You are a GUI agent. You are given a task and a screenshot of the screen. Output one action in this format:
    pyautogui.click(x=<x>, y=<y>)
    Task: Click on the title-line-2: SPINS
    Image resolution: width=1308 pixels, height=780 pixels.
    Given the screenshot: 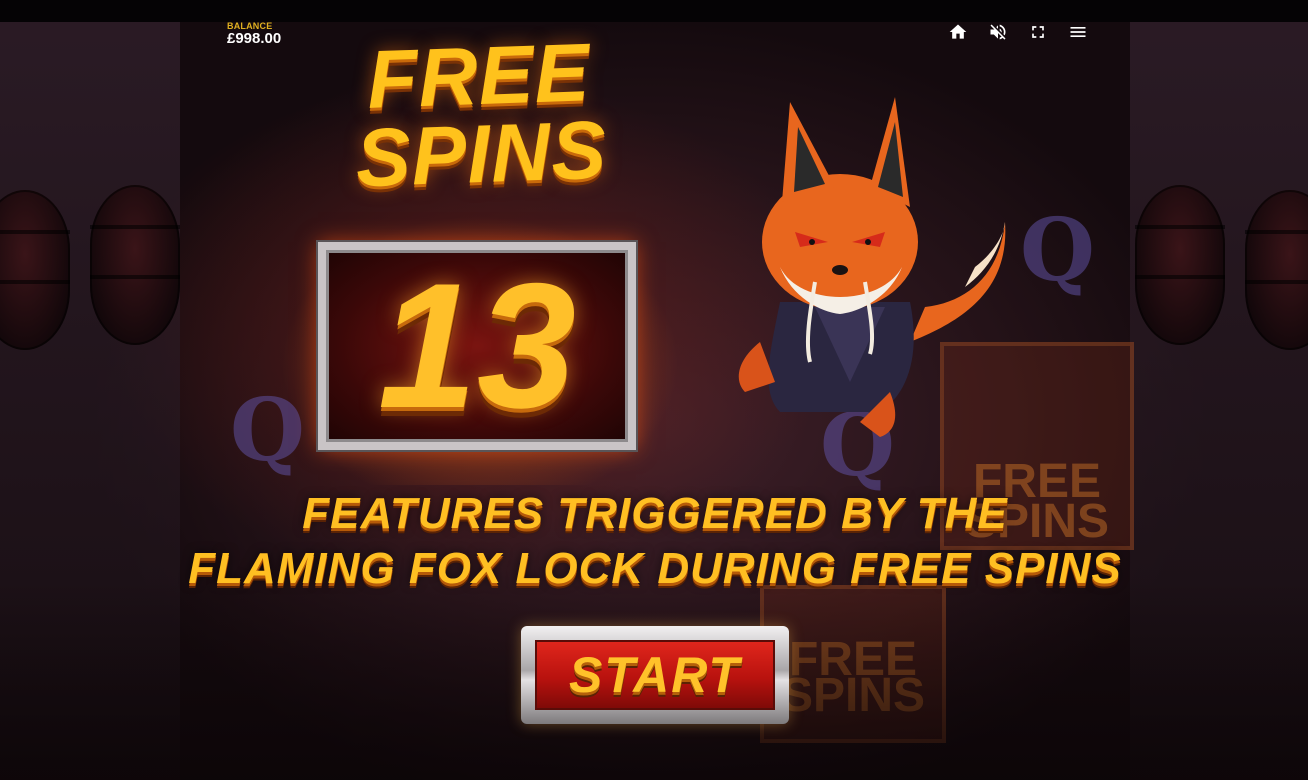 What is the action you would take?
    pyautogui.click(x=481, y=154)
    